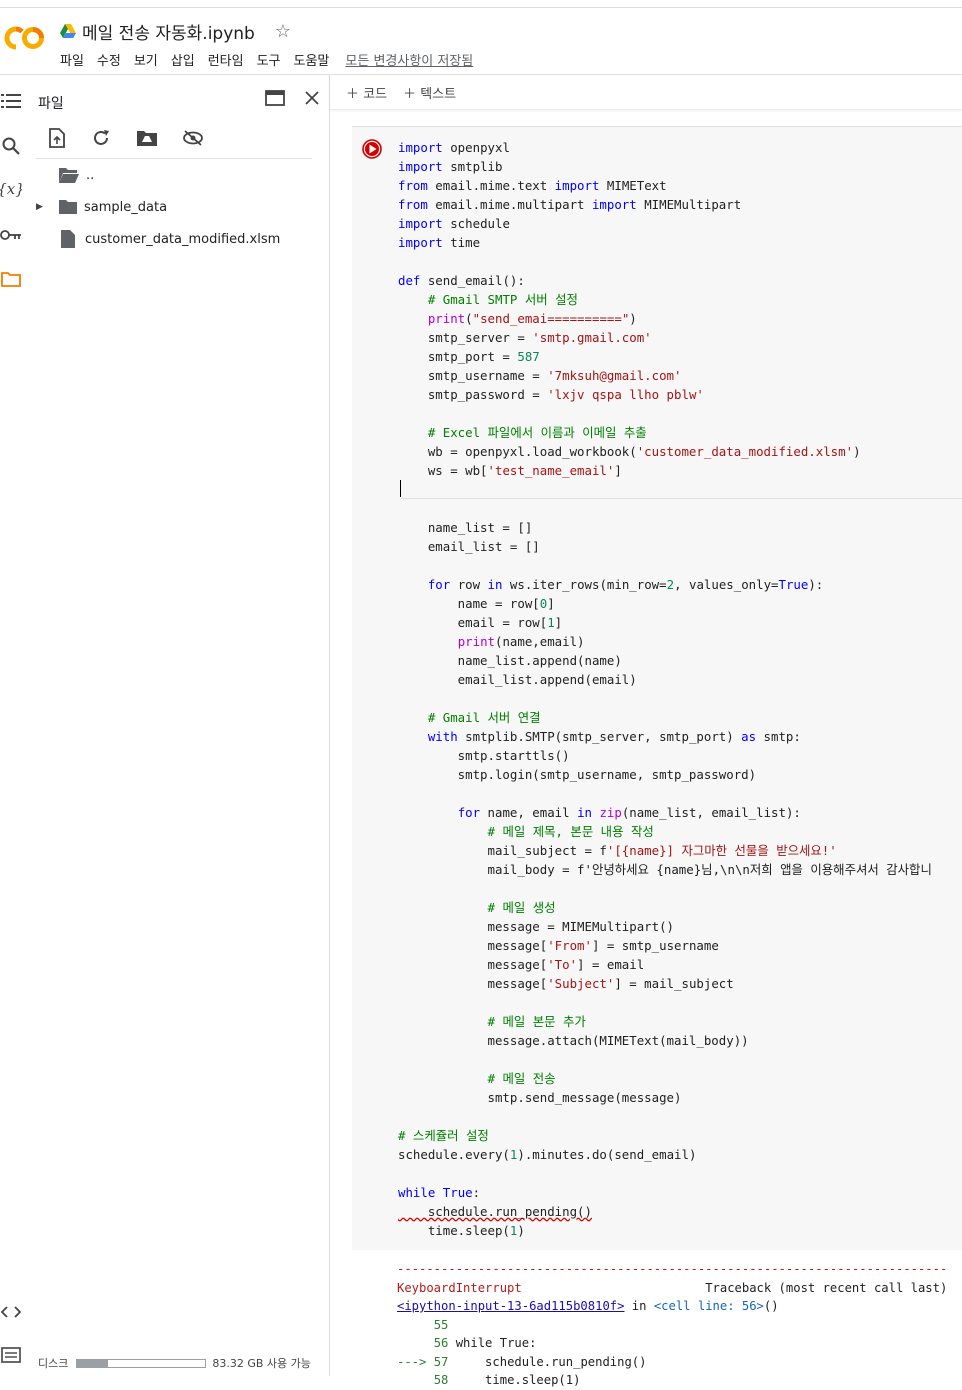  I want to click on menu-view: 보기, so click(146, 59).